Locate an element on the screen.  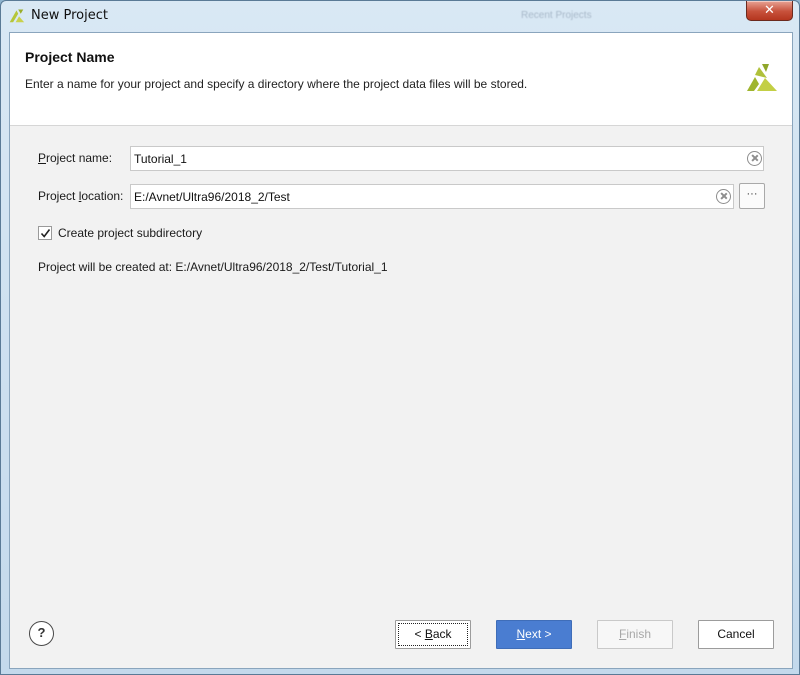
next-button: Next > is located at coordinates (534, 634).